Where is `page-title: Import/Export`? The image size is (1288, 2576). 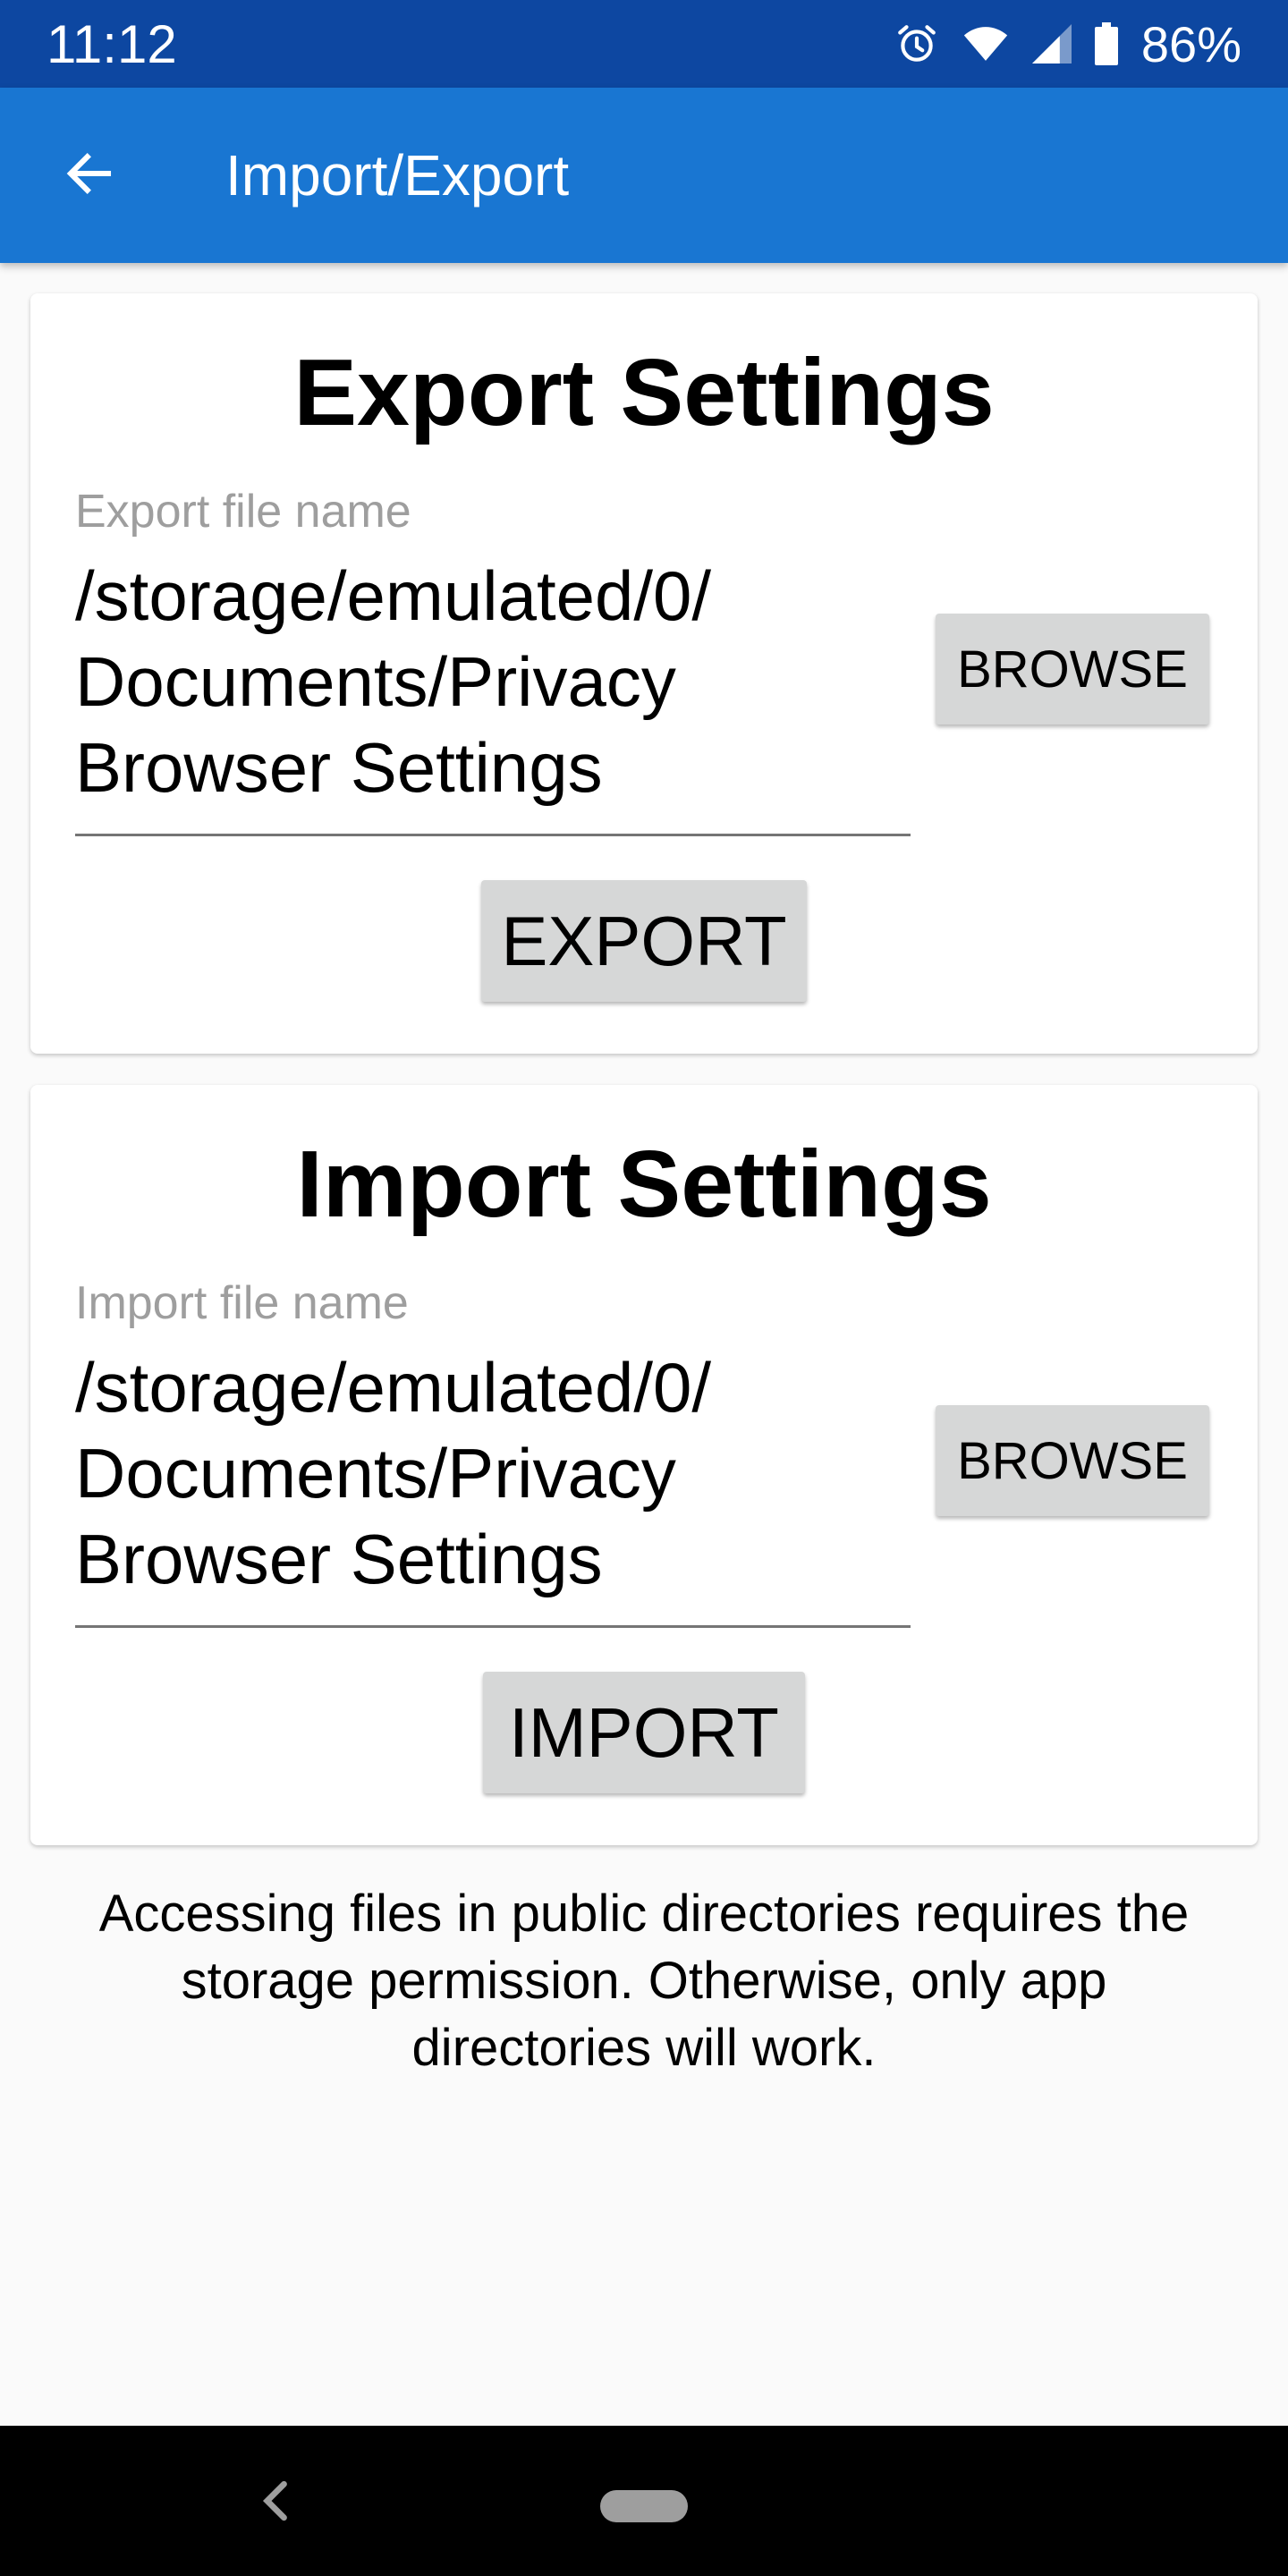 page-title: Import/Export is located at coordinates (397, 175).